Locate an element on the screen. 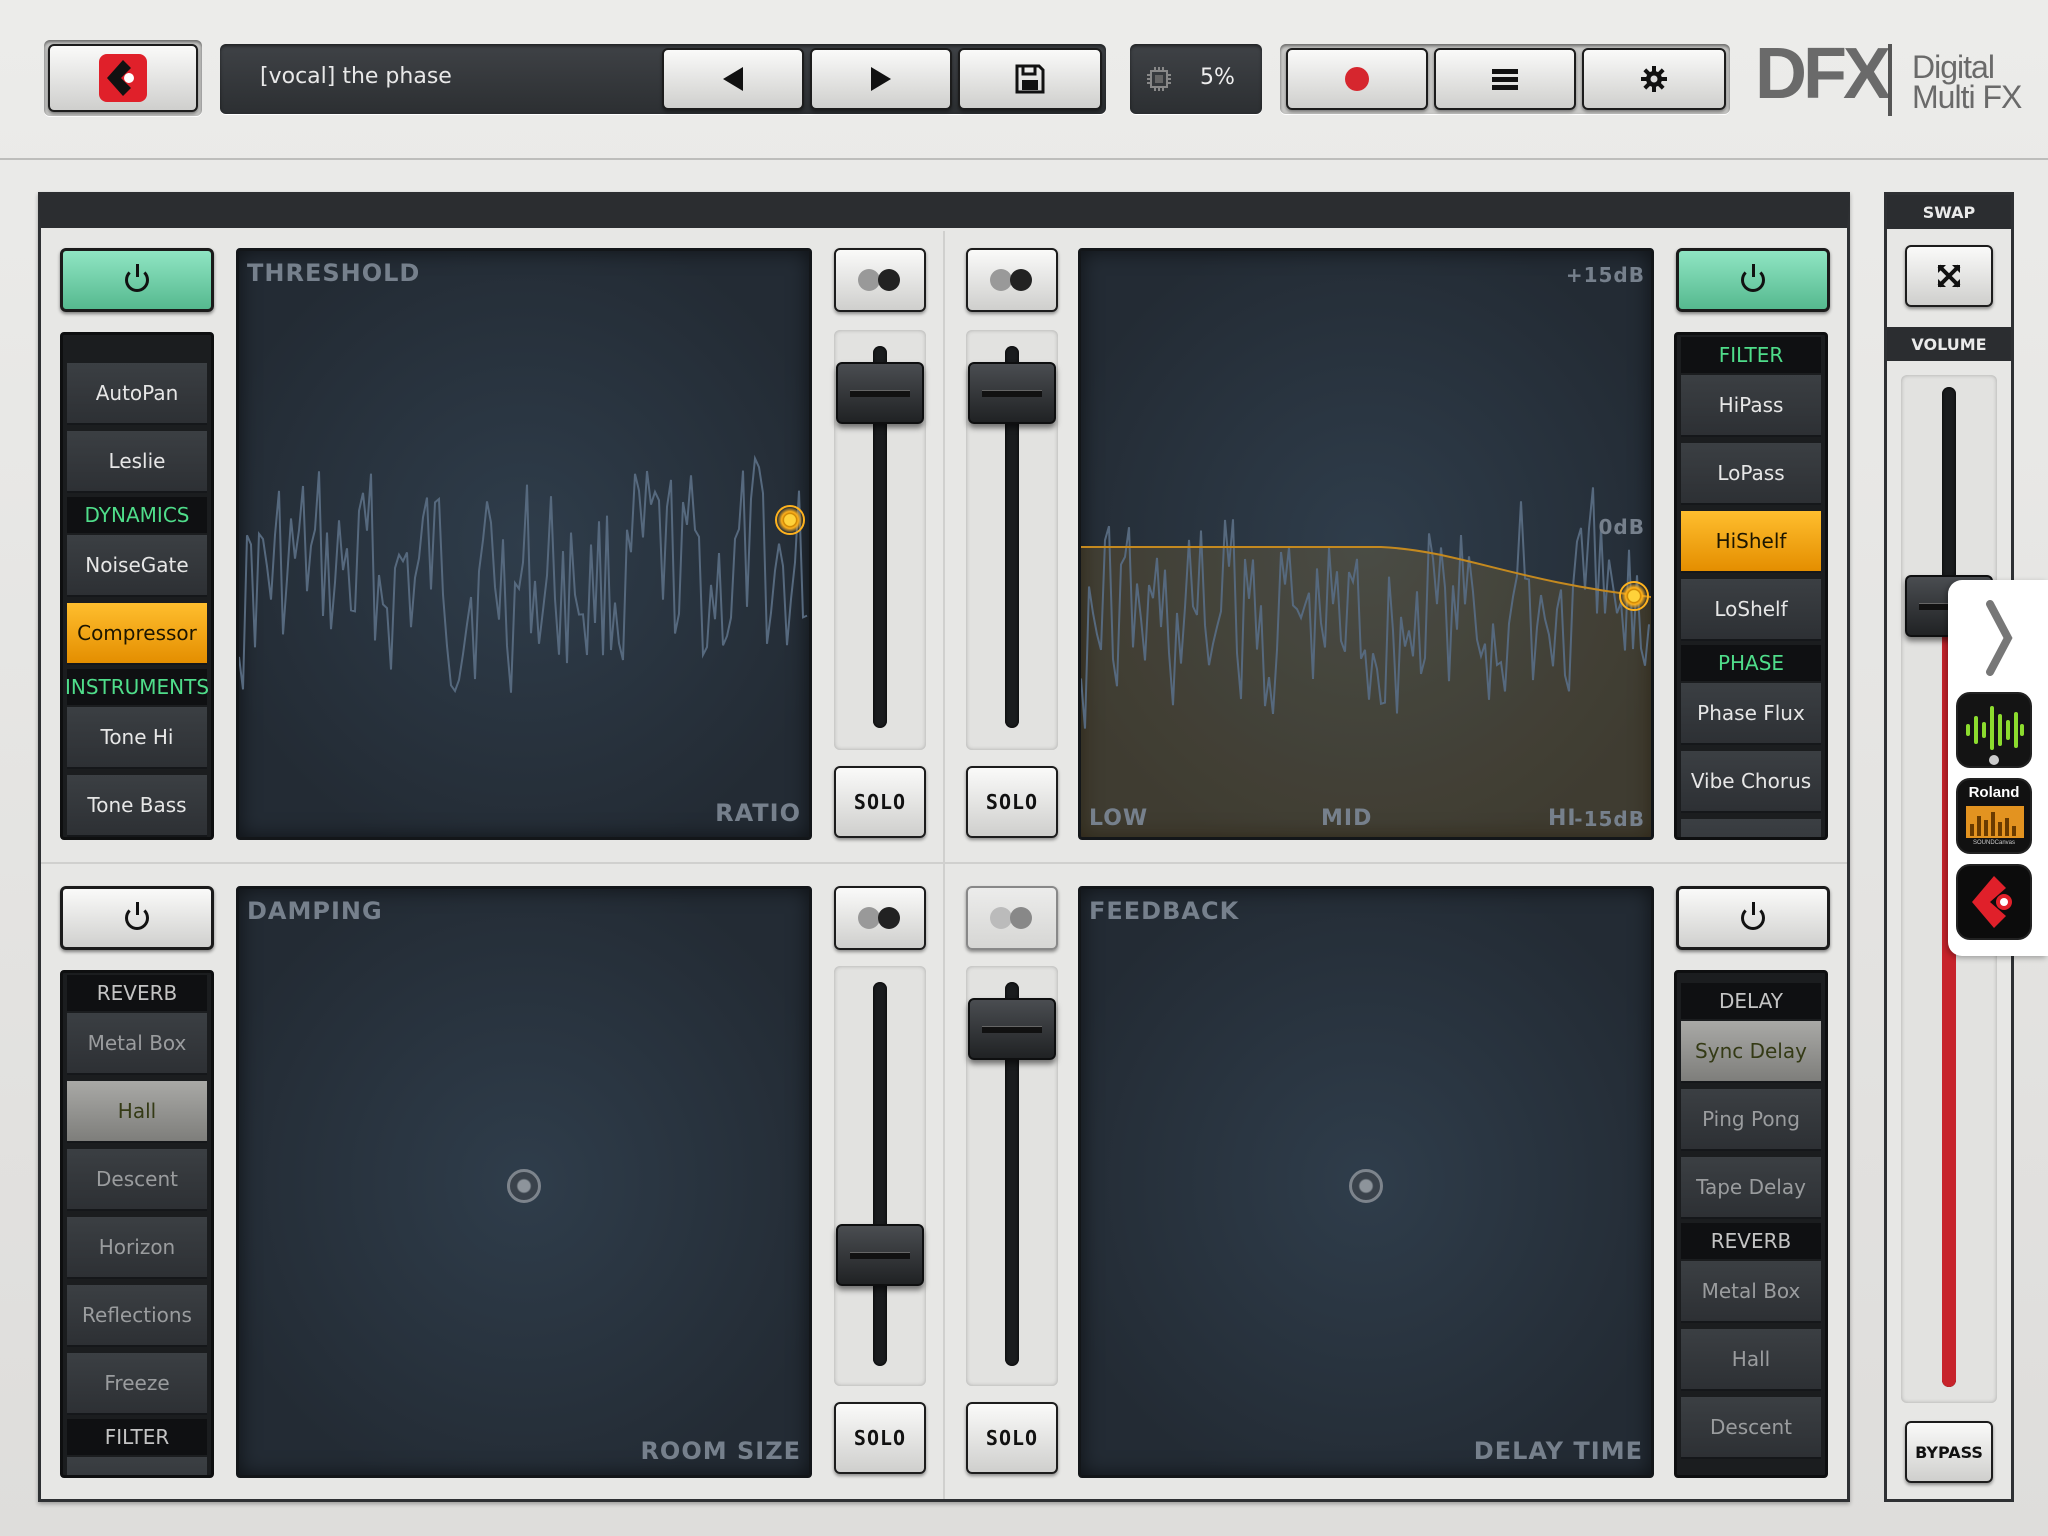 The height and width of the screenshot is (1536, 2048). solo-button-top-left: SOLO is located at coordinates (880, 802).